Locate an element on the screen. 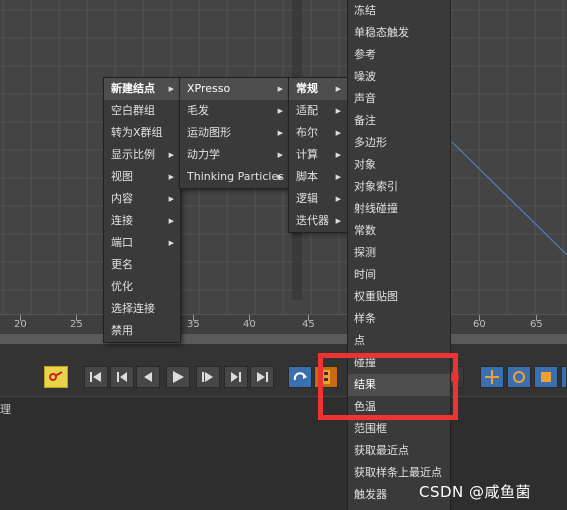 This screenshot has height=510, width=567. go-to-end-button is located at coordinates (262, 377).